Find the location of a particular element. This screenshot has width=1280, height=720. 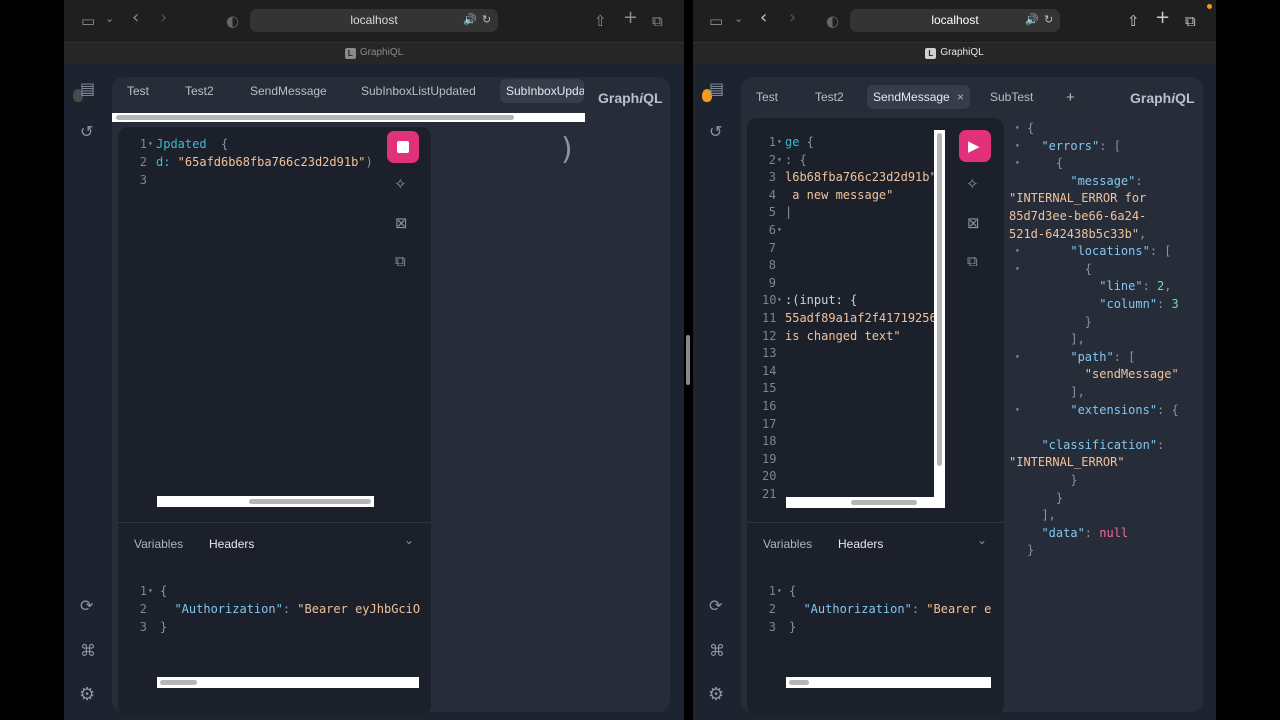

code-line: "Authorization": "Bearer e is located at coordinates (890, 609).